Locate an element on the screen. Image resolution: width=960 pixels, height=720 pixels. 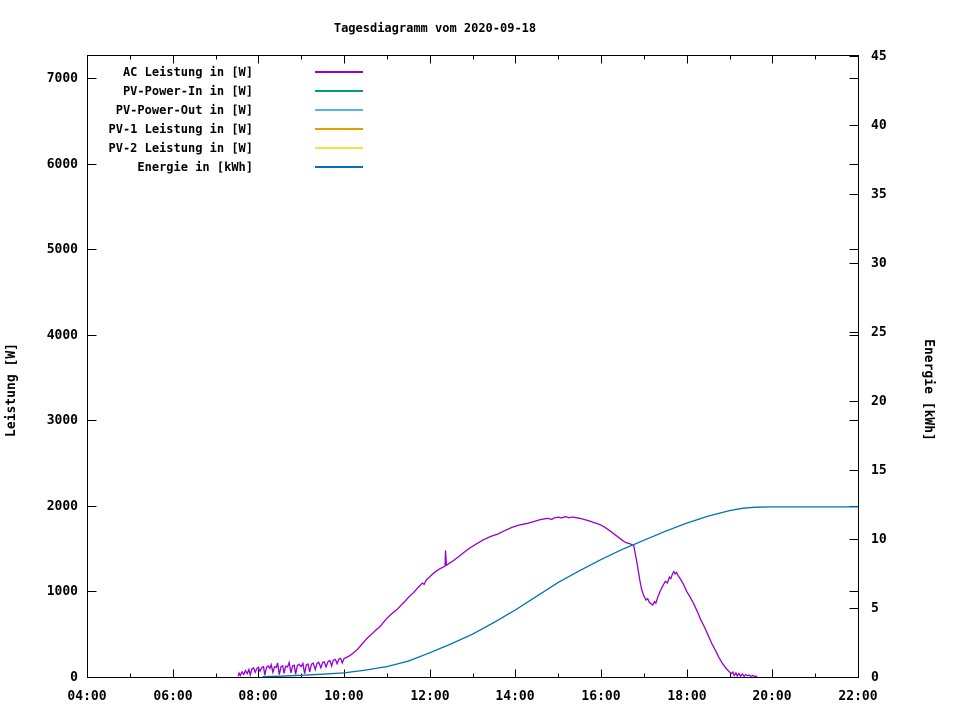
legend-item: PV-Power-Out in [W] is located at coordinates (239, 110).